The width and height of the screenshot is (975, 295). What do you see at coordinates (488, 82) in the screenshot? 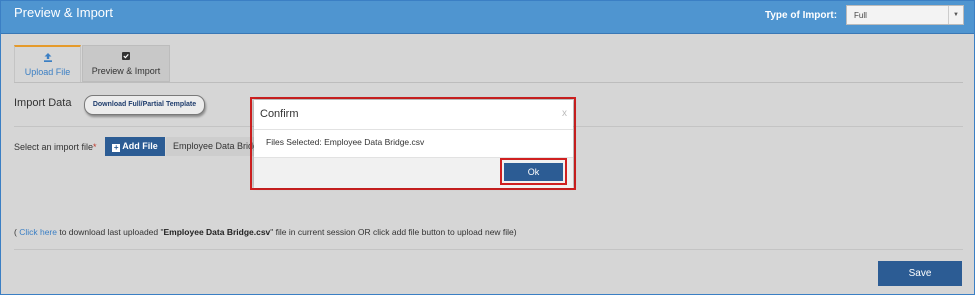
I see `tabs-divider` at bounding box center [488, 82].